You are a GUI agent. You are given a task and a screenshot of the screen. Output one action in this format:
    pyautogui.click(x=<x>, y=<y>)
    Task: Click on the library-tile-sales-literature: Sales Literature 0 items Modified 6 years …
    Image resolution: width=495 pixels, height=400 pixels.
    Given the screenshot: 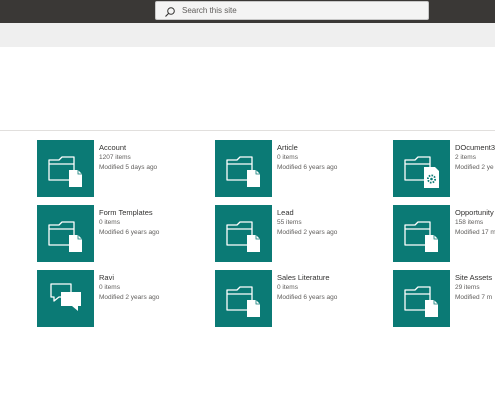 What is the action you would take?
    pyautogui.click(x=276, y=298)
    